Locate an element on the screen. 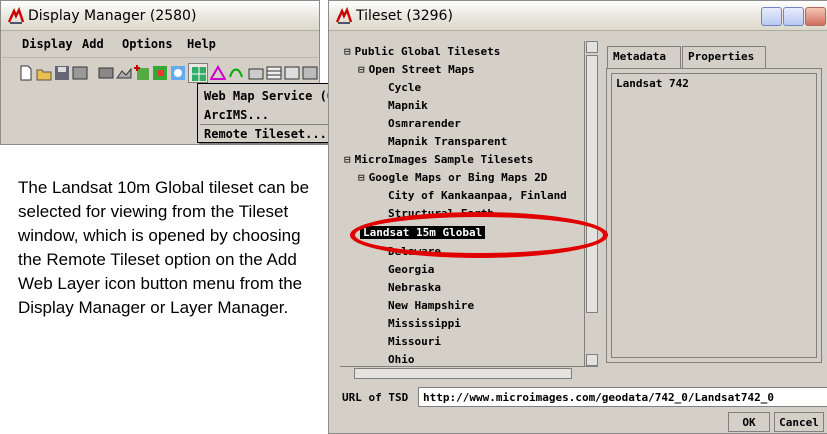 The height and width of the screenshot is (434, 827). add-text-icon is located at coordinates (256, 73).